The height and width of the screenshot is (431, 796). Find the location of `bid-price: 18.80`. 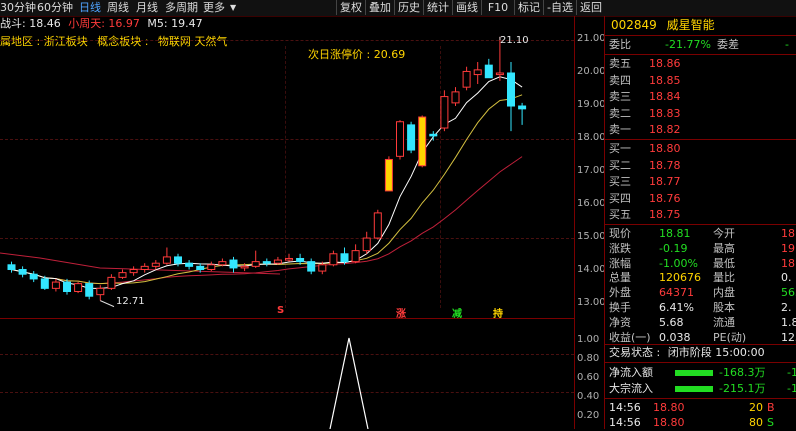

bid-price: 18.80 is located at coordinates (665, 149).